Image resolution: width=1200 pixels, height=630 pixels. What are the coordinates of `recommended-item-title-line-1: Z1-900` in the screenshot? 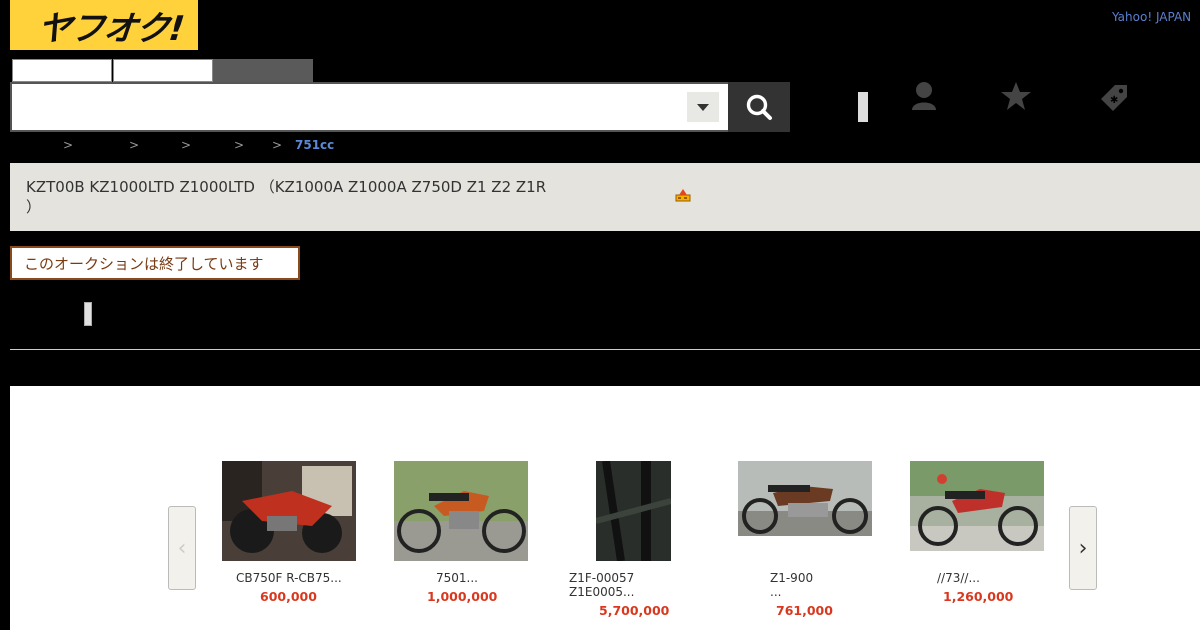 It's located at (792, 578).